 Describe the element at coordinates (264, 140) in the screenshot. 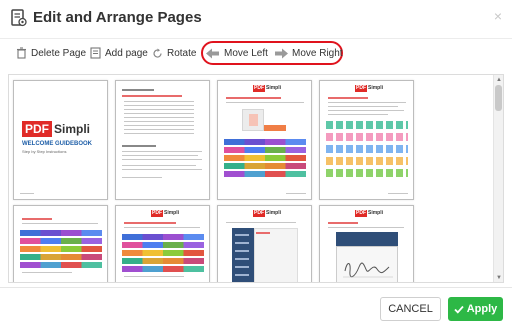

I see `page-thumbnail-3: PDF Simpli` at that location.